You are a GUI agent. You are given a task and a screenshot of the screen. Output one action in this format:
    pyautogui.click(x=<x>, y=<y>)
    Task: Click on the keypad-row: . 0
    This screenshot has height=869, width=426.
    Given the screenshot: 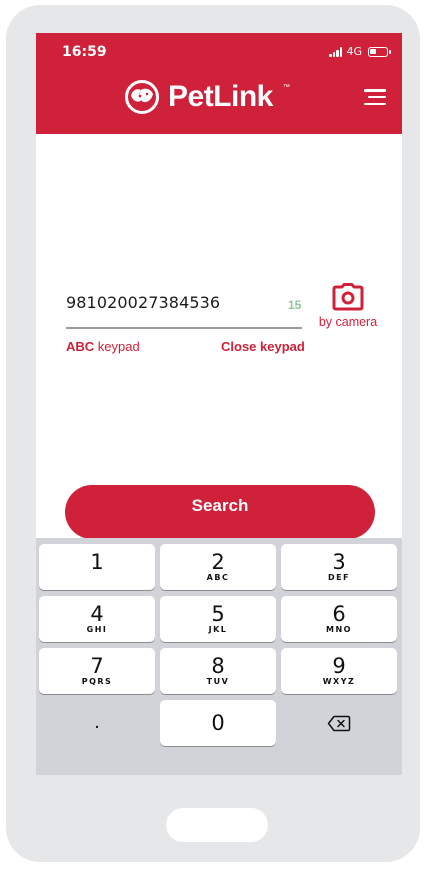 What is the action you would take?
    pyautogui.click(x=219, y=723)
    